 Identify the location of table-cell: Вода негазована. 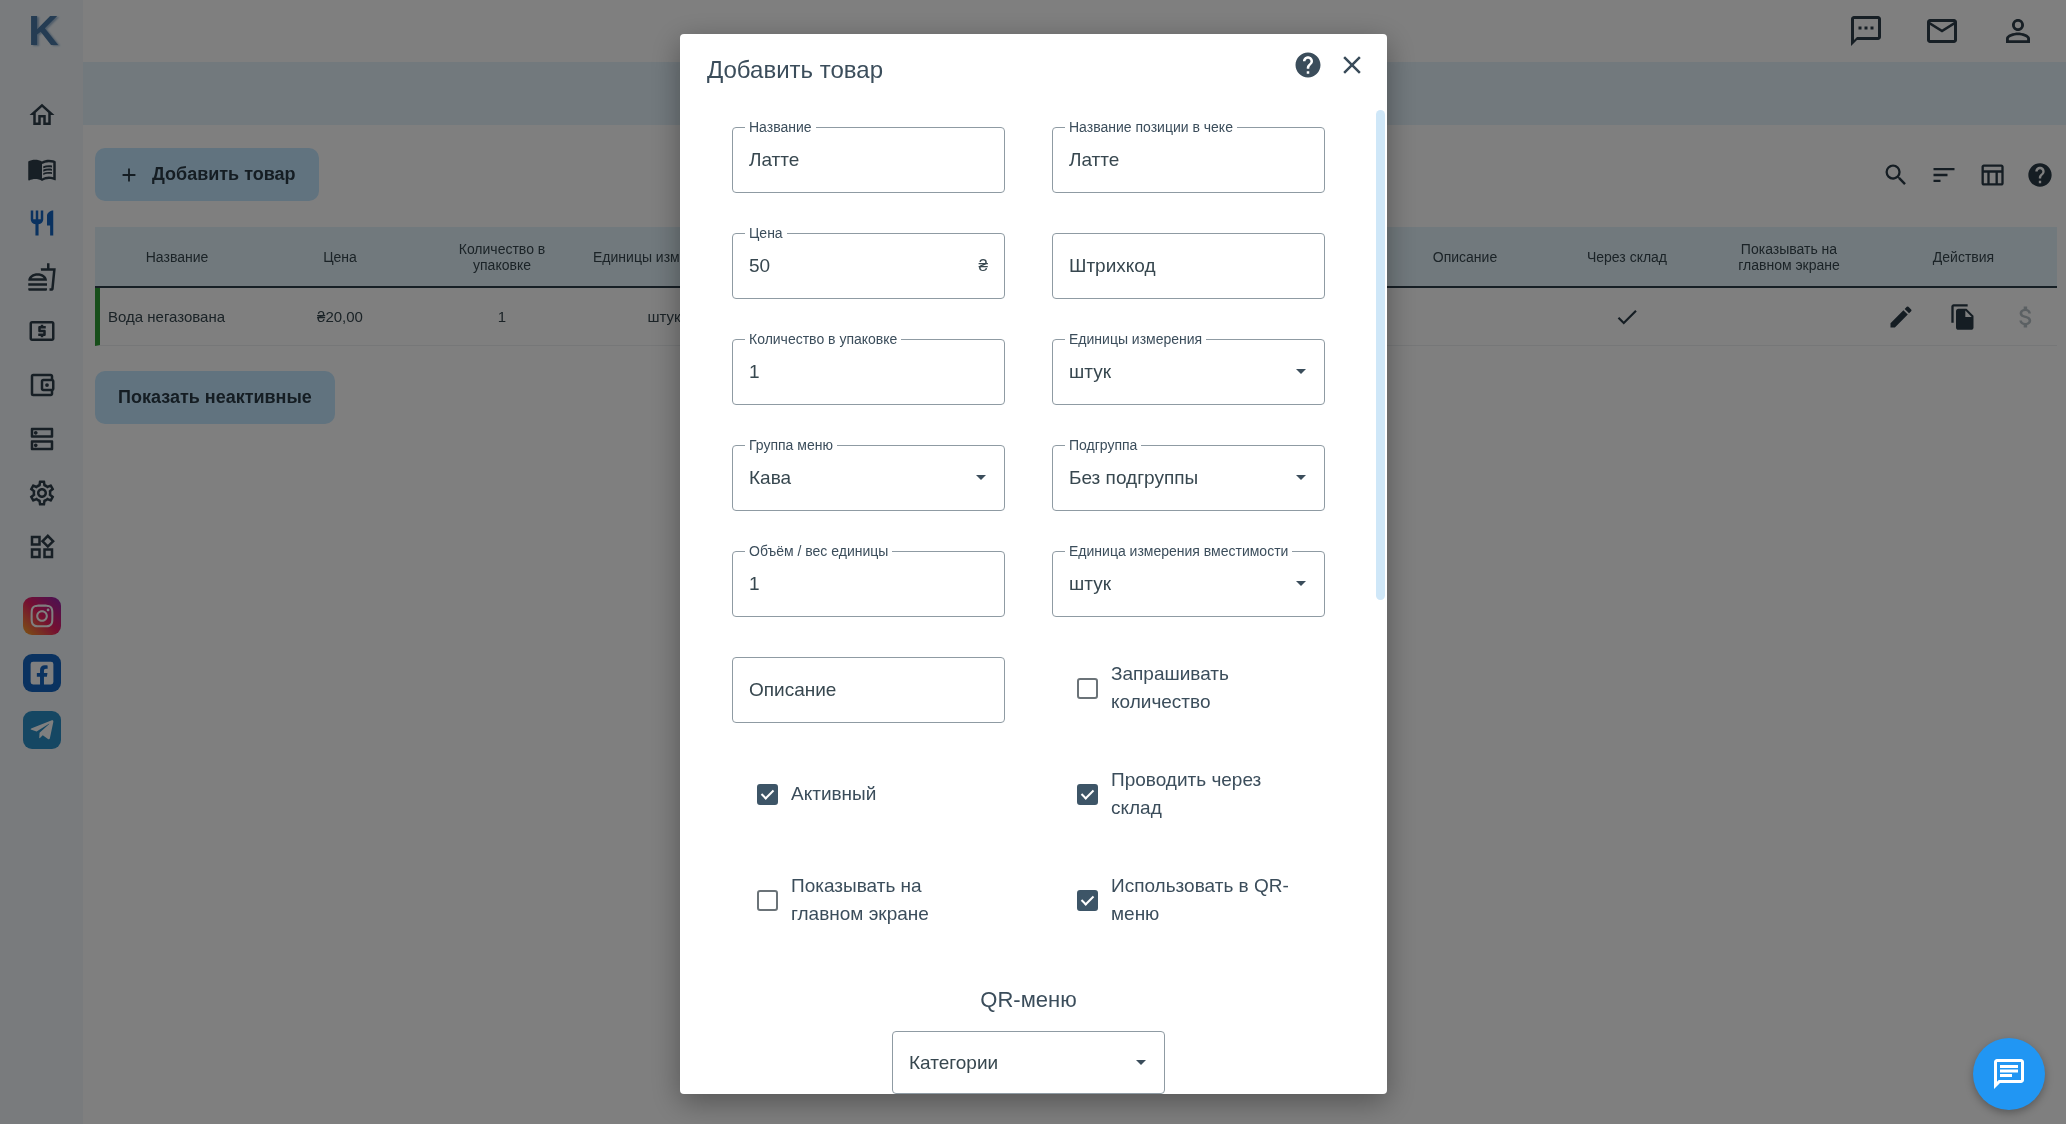
(167, 316).